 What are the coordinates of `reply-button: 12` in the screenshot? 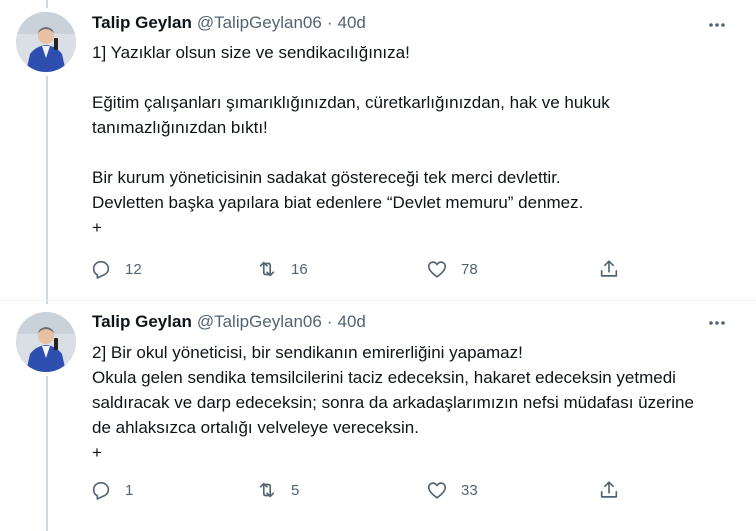 It's located at (116, 269).